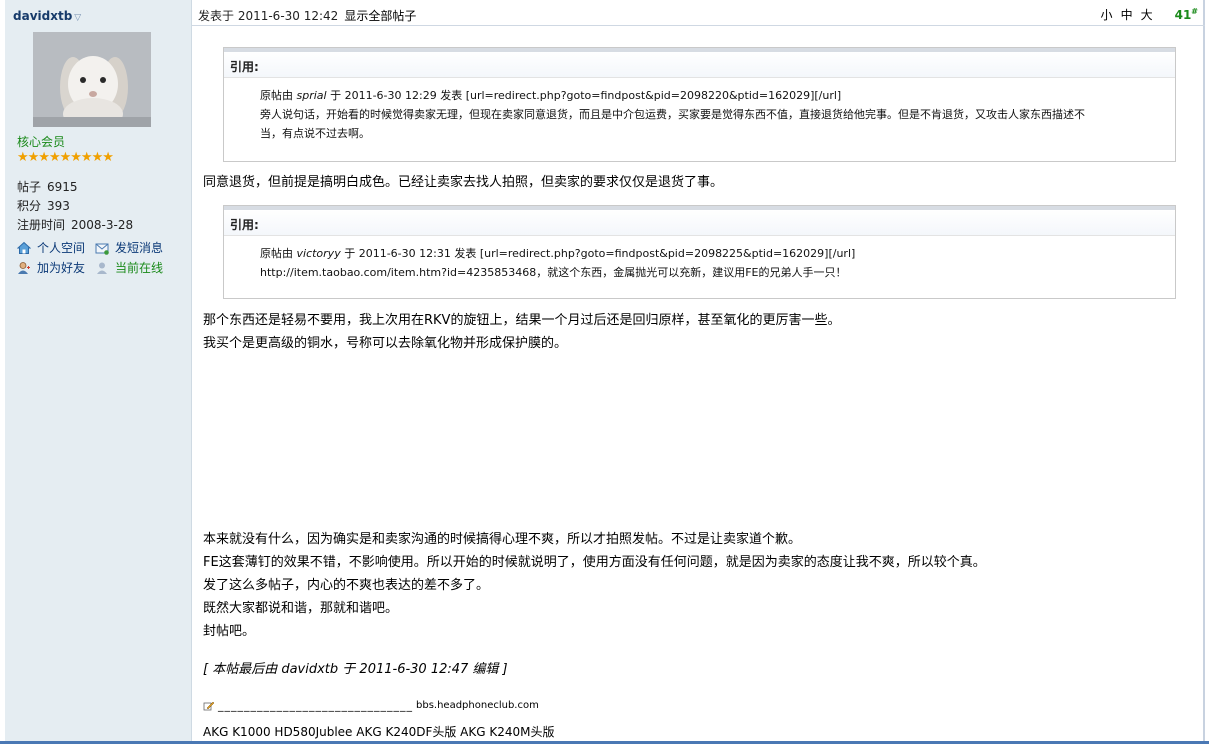 The image size is (1209, 744). I want to click on personal-space-link: 个人空间, so click(51, 247).